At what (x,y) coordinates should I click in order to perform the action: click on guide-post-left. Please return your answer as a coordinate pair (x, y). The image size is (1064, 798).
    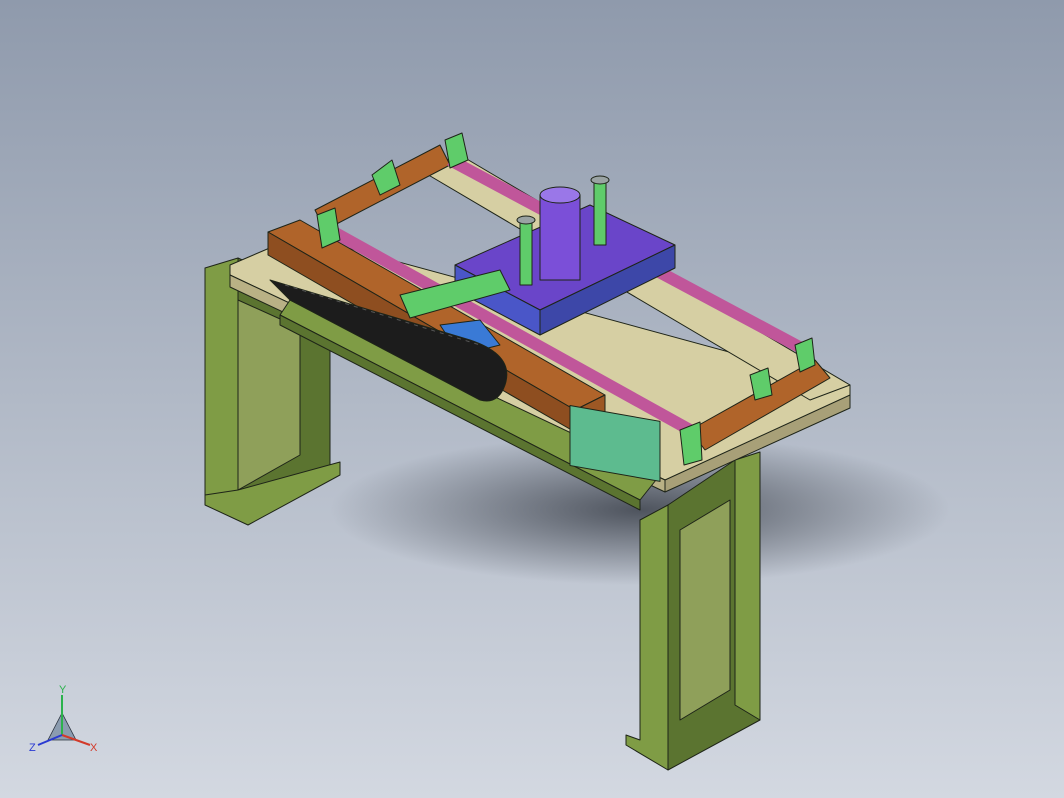
    Looking at the image, I should click on (526, 252).